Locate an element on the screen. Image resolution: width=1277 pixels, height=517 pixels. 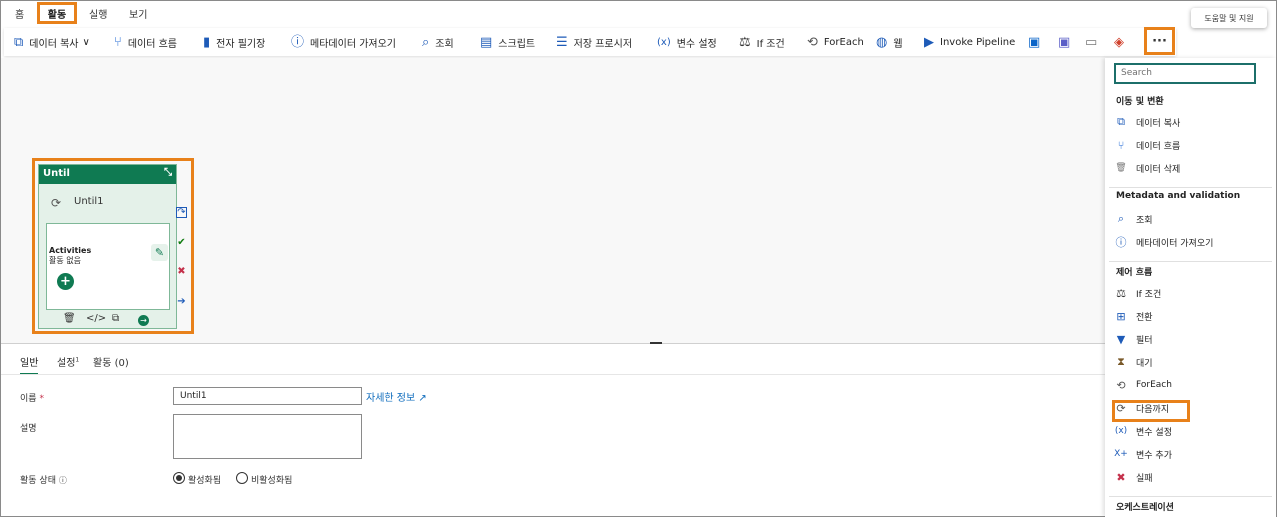
flyout-item-label: 조회 is located at coordinates (1144, 220).